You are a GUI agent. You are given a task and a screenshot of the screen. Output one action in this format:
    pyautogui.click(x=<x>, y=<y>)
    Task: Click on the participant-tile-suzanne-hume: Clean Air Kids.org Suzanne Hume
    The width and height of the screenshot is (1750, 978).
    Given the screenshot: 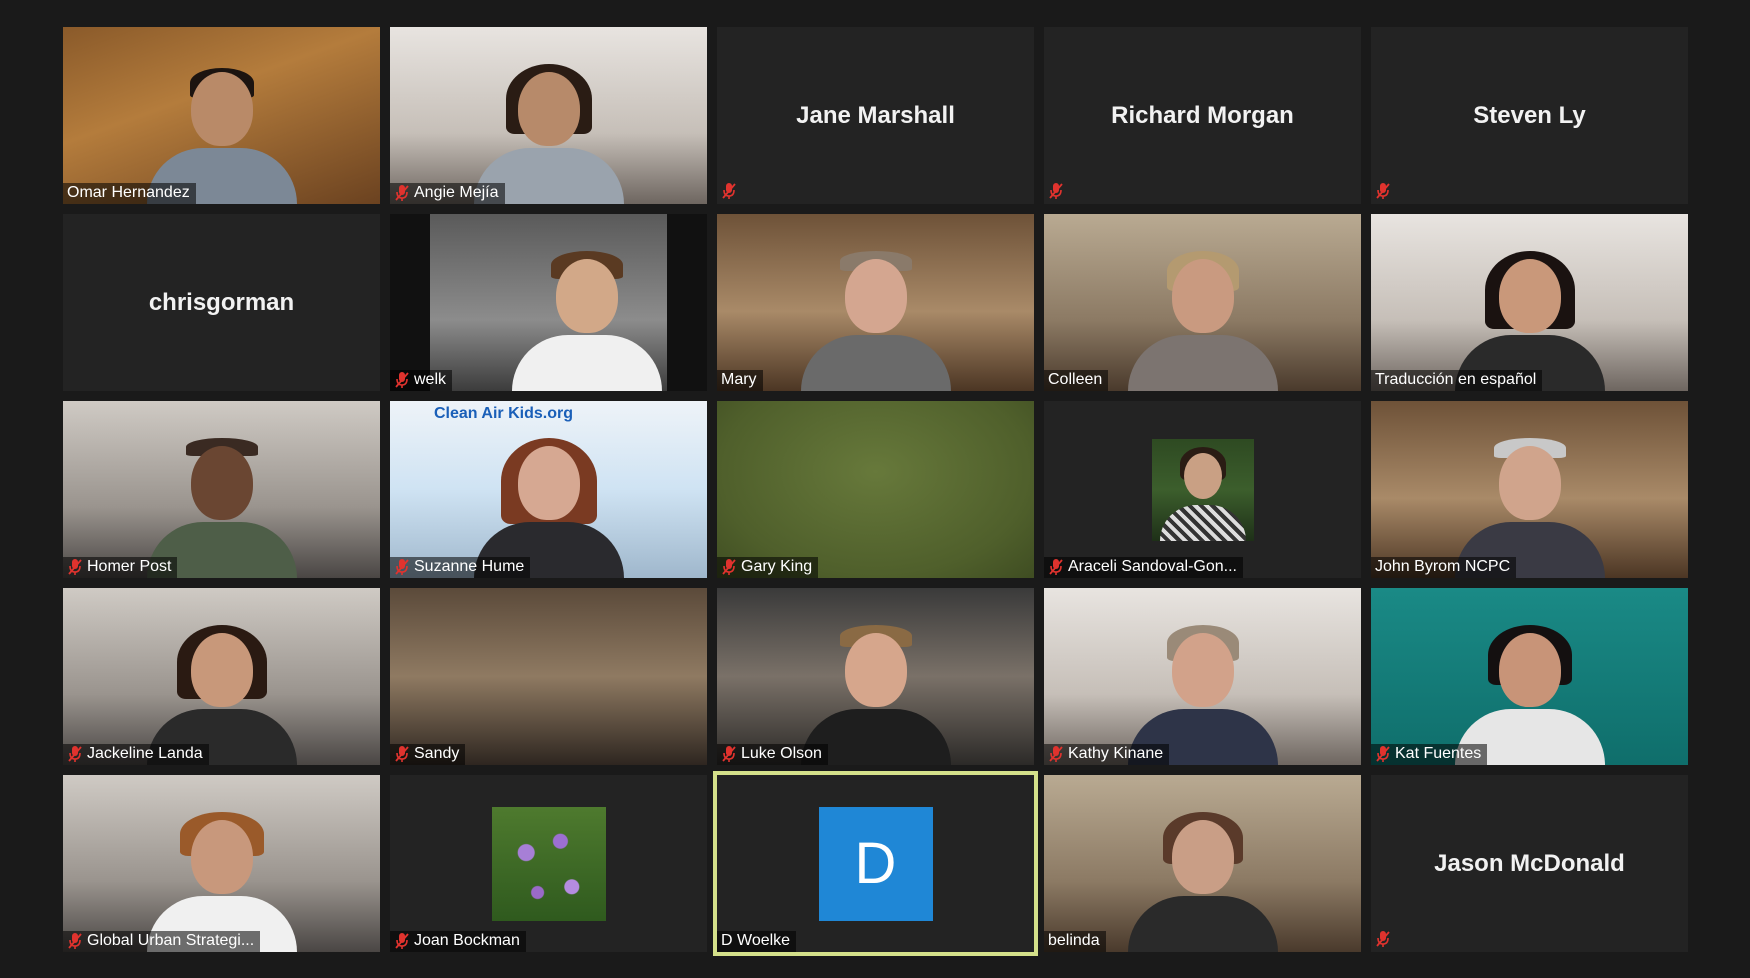 What is the action you would take?
    pyautogui.click(x=548, y=489)
    